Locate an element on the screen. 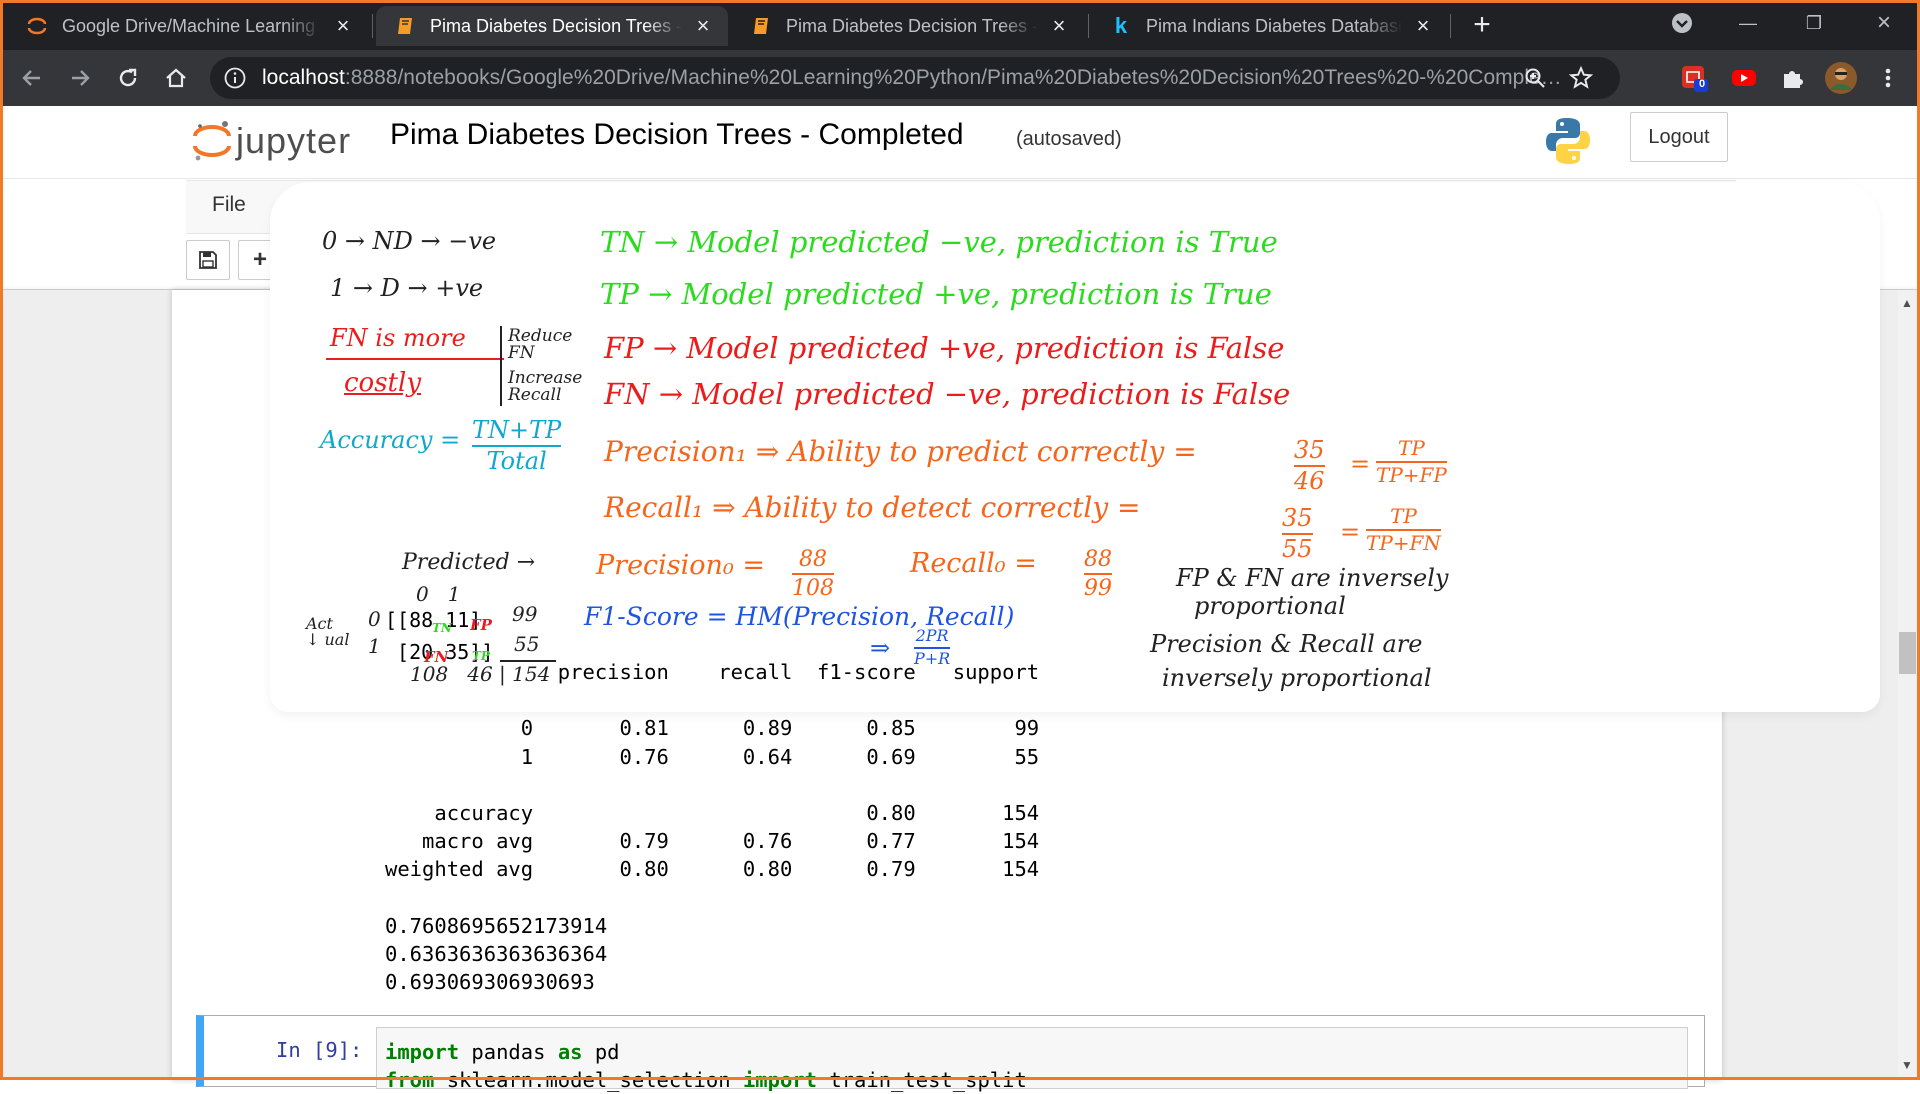  tab-search-button is located at coordinates (1682, 23).